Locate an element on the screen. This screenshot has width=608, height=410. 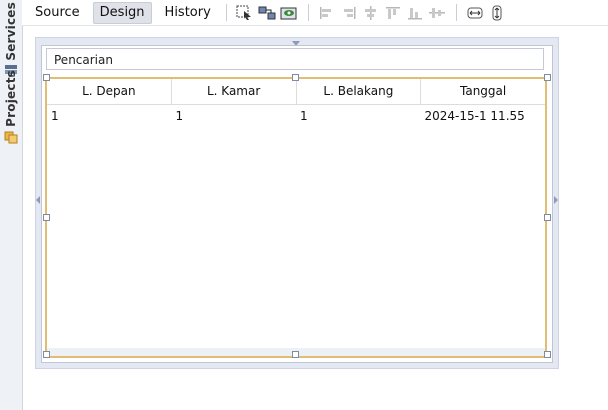
connection-mode-icon is located at coordinates (267, 13).